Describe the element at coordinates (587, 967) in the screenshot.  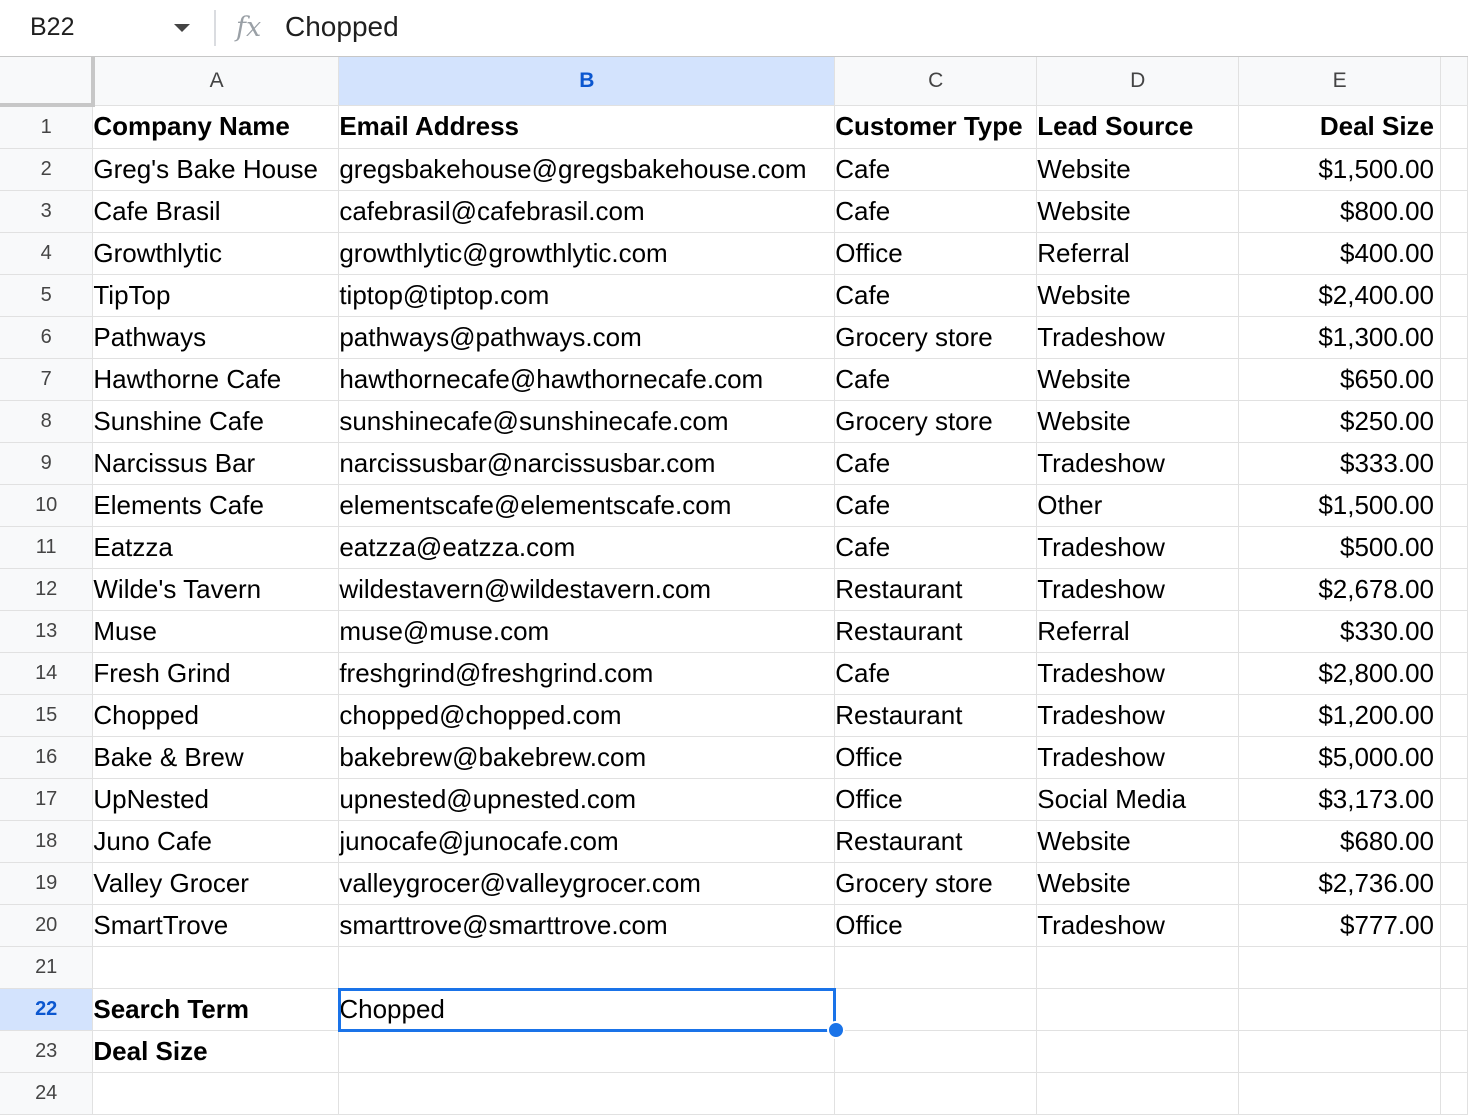
I see `cell-b21` at that location.